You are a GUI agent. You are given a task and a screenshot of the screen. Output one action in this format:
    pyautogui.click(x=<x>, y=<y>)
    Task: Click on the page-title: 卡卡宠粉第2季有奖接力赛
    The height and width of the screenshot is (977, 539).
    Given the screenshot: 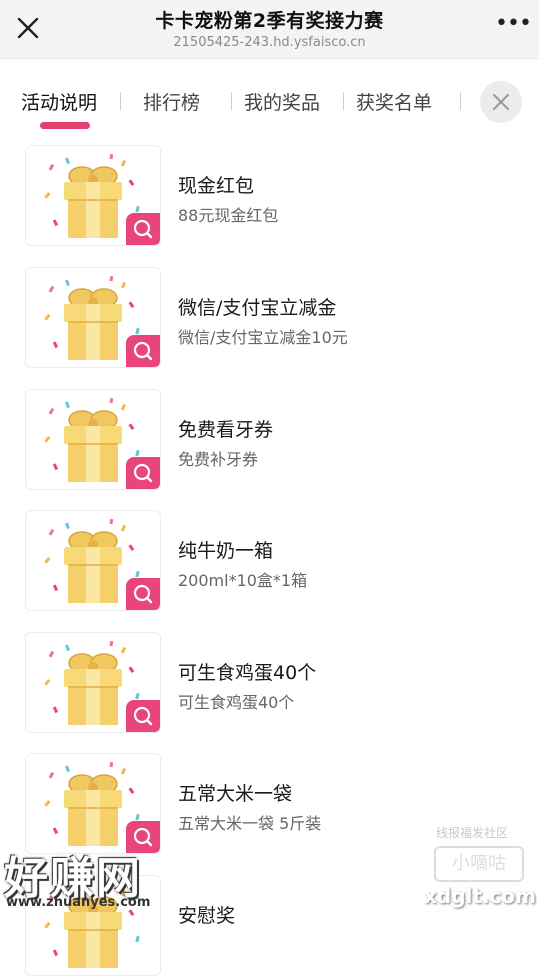 What is the action you would take?
    pyautogui.click(x=269, y=21)
    